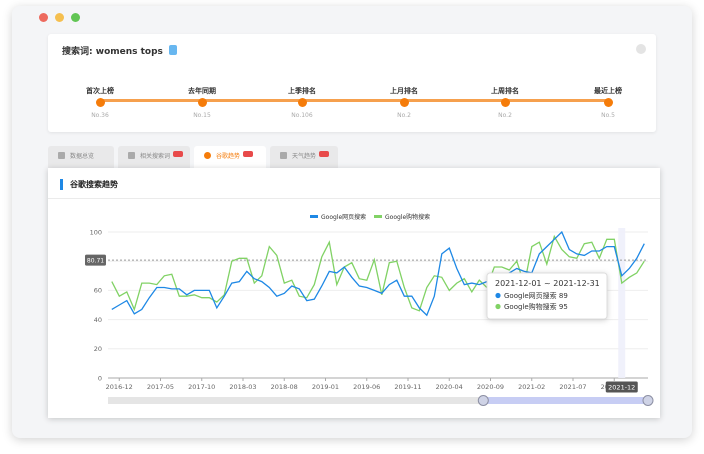 Image resolution: width=704 pixels, height=454 pixels. I want to click on x-tick-label: 2016-12, so click(119, 387).